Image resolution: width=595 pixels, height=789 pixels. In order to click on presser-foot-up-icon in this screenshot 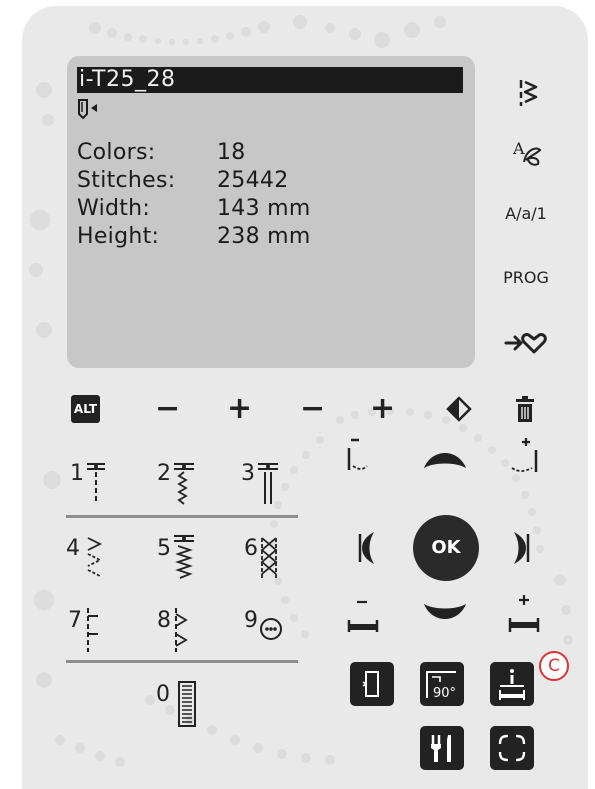, I will do `click(524, 616)`.